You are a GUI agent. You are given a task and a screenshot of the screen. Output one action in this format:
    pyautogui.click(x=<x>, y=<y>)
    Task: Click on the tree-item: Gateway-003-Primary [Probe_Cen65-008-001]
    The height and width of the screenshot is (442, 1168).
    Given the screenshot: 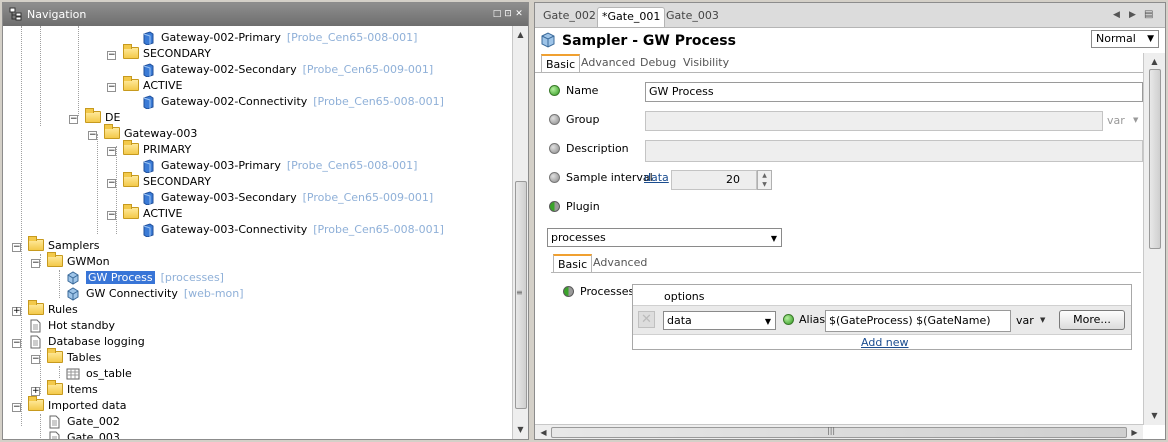 What is the action you would take?
    pyautogui.click(x=279, y=166)
    